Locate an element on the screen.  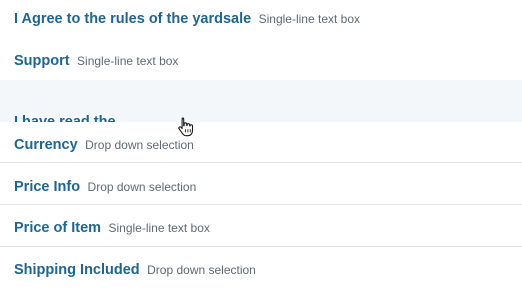
field-name: I Agree to the rules of the yardsale is located at coordinates (133, 19).